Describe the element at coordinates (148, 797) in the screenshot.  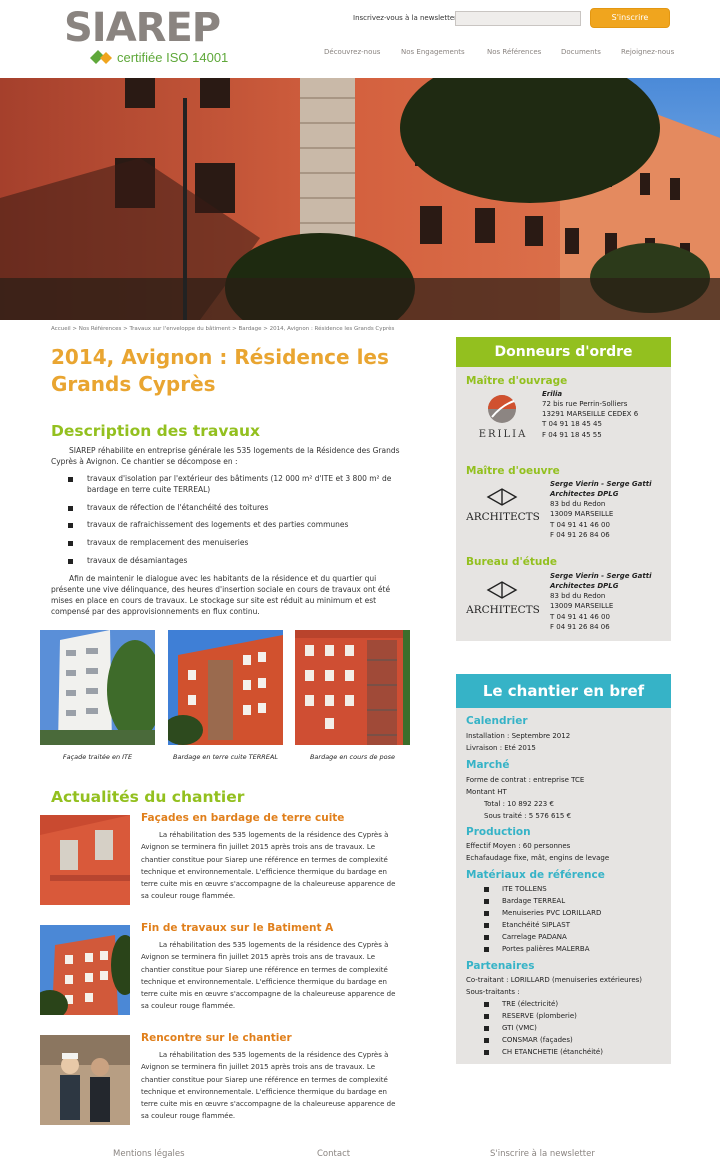
I see `news-heading: Actualités du chantier` at that location.